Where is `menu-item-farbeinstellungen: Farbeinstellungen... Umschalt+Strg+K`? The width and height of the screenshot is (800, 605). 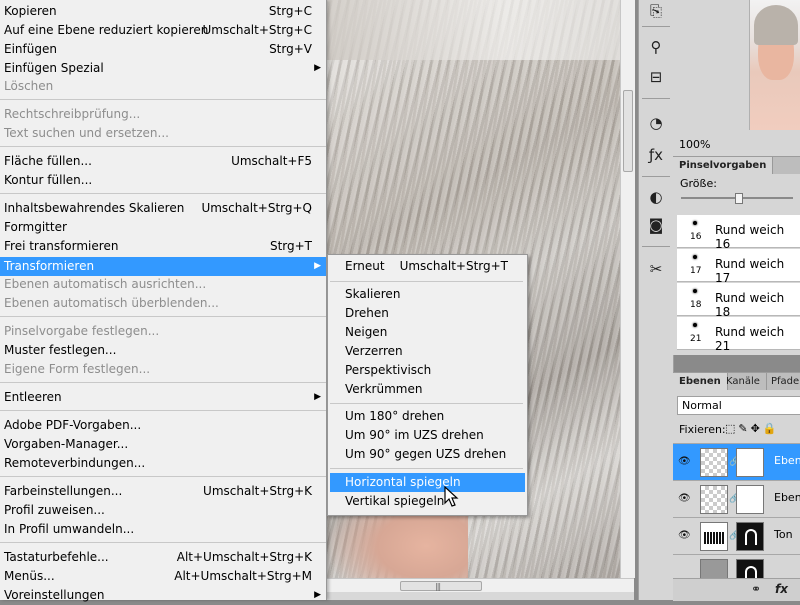
menu-item-farbeinstellungen: Farbeinstellungen... Umschalt+Strg+K is located at coordinates (163, 491).